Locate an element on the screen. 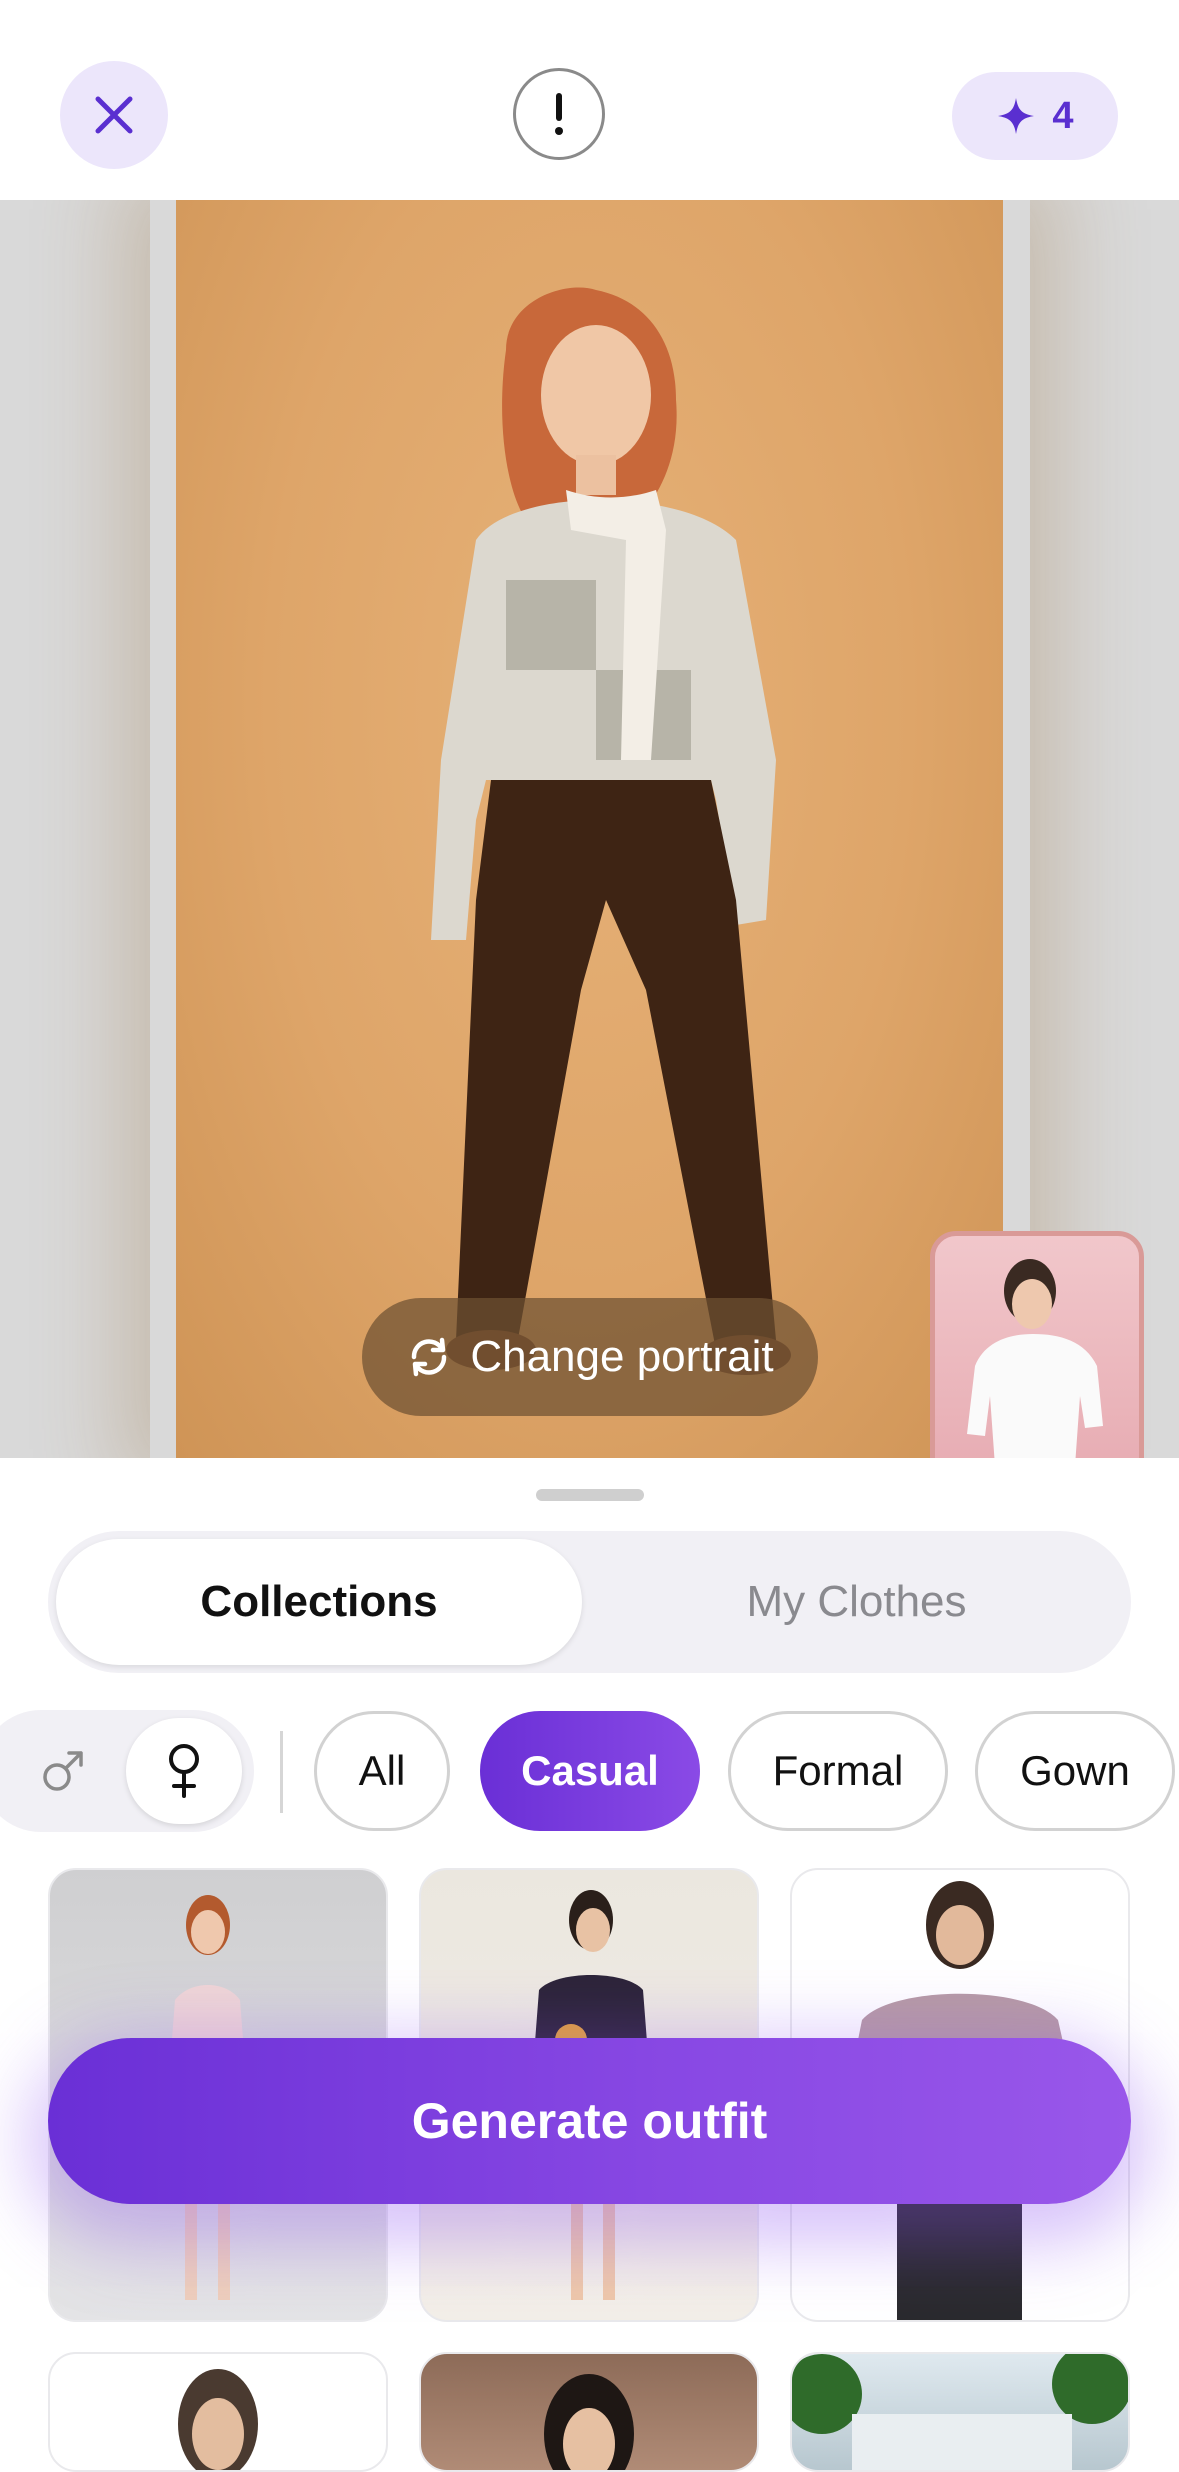 Image resolution: width=1179 pixels, height=2472 pixels. tab-my-clothes: My Clothes is located at coordinates (856, 1602).